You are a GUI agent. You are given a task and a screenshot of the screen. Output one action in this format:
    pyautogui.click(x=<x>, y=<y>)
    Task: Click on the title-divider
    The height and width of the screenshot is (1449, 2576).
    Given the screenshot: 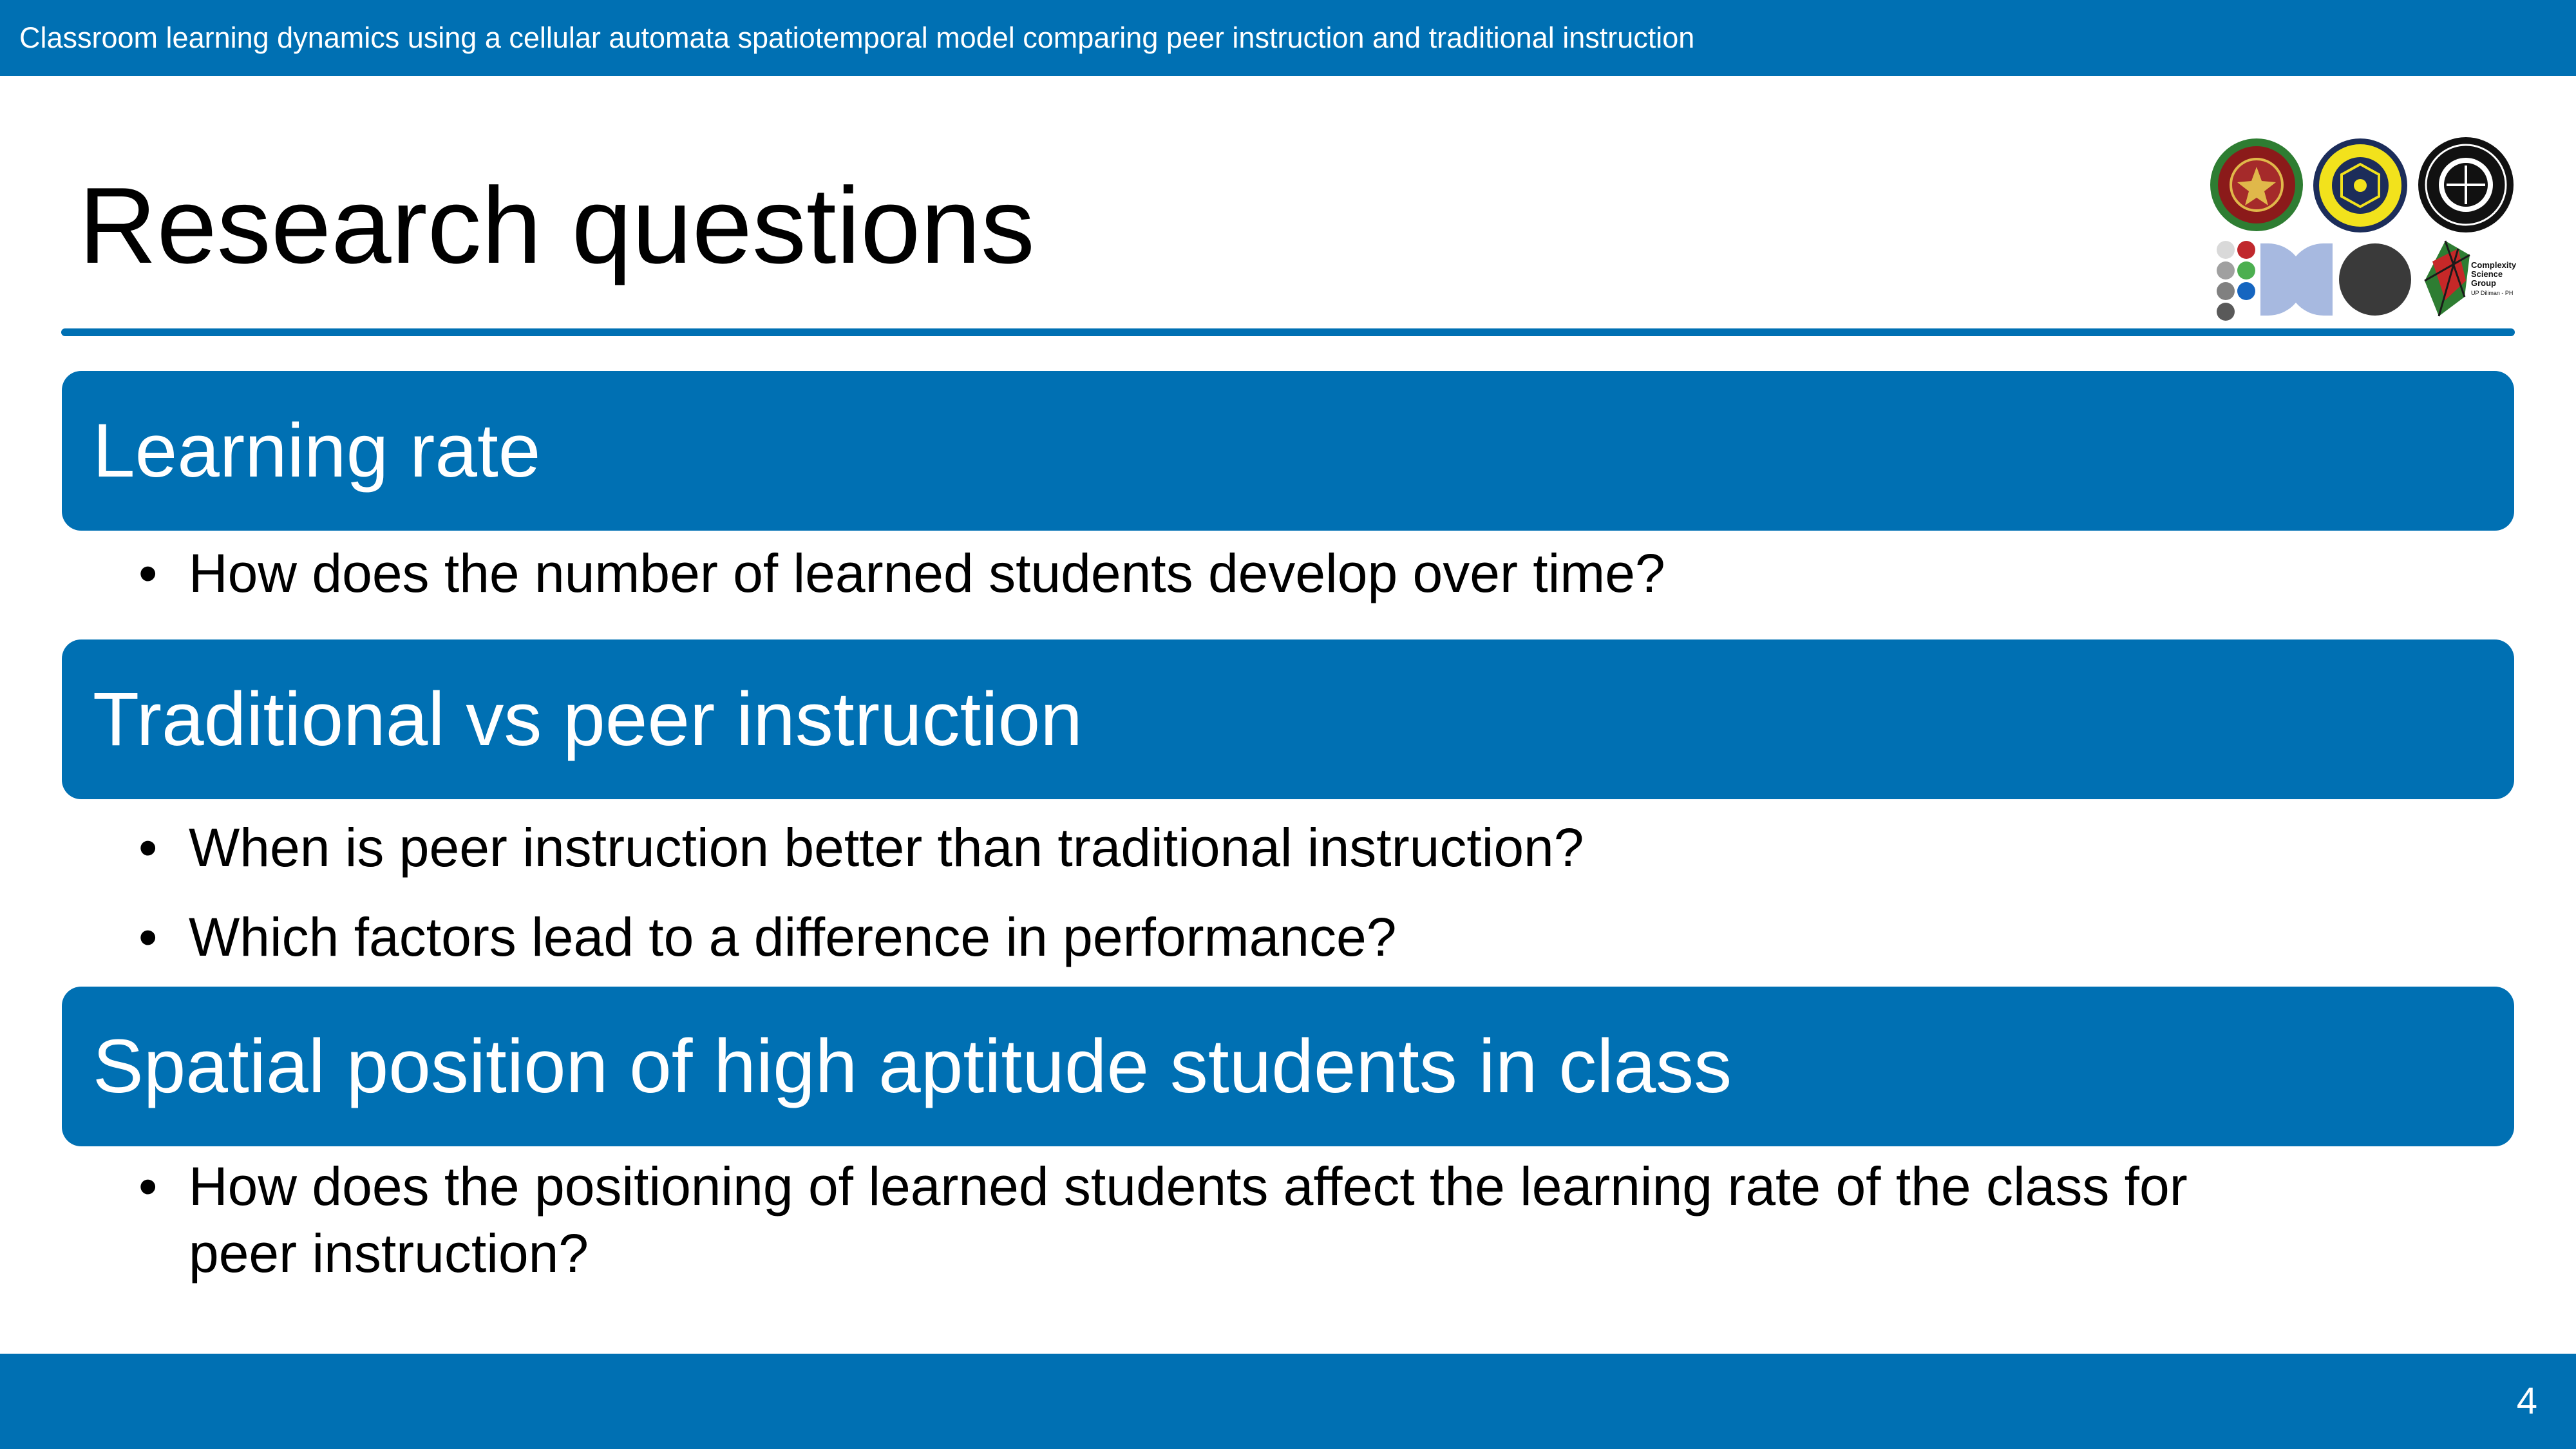 What is the action you would take?
    pyautogui.click(x=1288, y=332)
    